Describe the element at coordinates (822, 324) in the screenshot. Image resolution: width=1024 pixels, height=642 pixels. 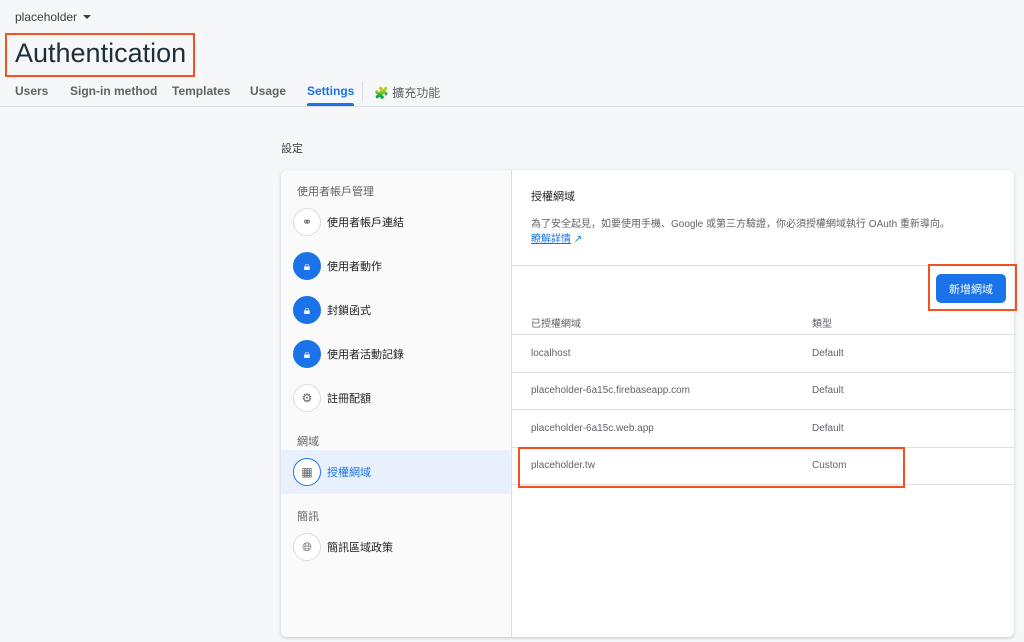
I see `column-header-type: 類型` at that location.